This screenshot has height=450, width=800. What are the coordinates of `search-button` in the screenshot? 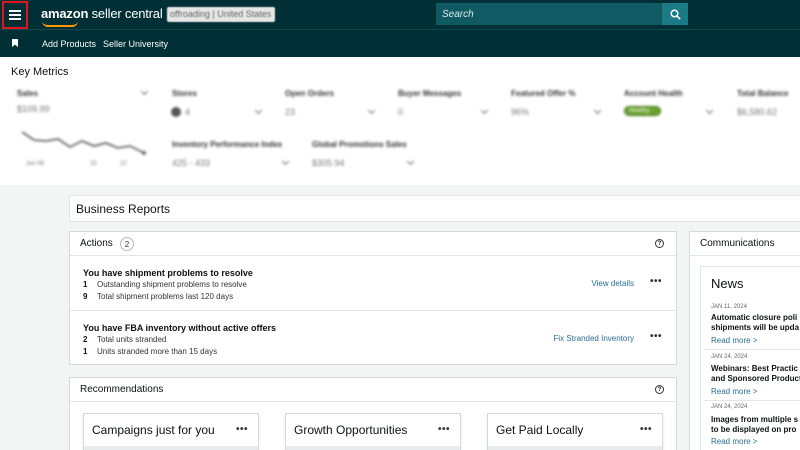 It's located at (675, 14).